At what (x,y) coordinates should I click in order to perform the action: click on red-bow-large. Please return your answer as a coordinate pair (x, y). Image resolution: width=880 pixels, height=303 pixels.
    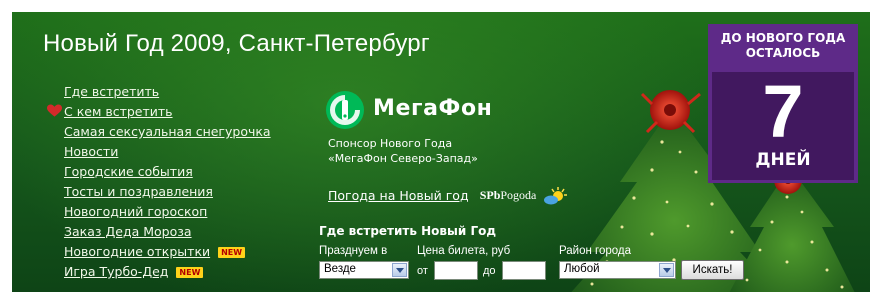
    Looking at the image, I should click on (670, 112).